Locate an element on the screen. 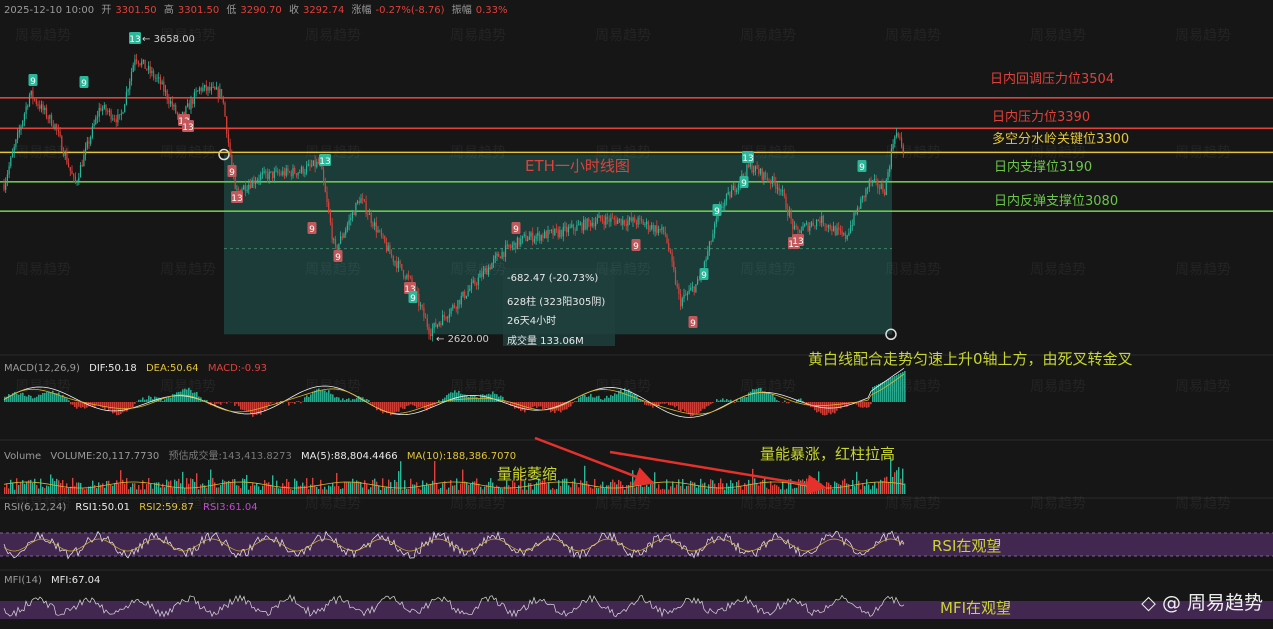  measure-duration: 26天4小时 is located at coordinates (531, 319).